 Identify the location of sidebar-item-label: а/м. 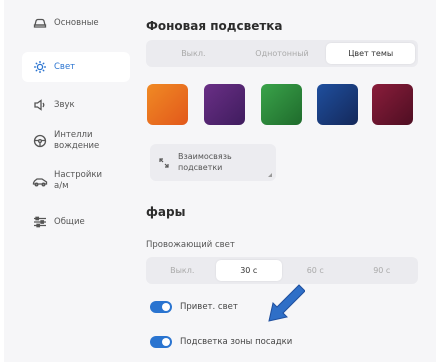
(61, 186).